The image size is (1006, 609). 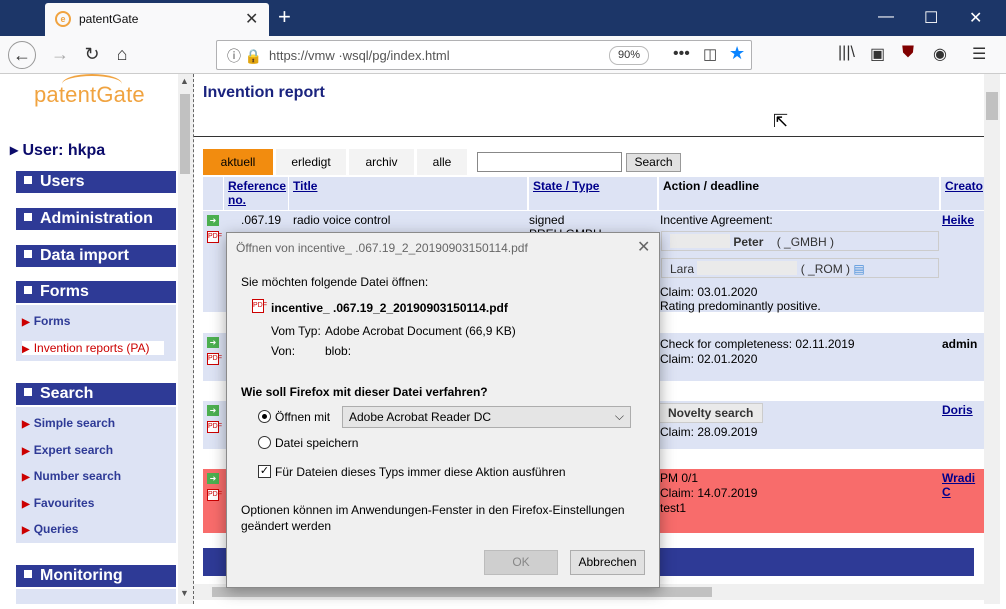 I want to click on close-tab-icon: ✕, so click(x=251, y=19).